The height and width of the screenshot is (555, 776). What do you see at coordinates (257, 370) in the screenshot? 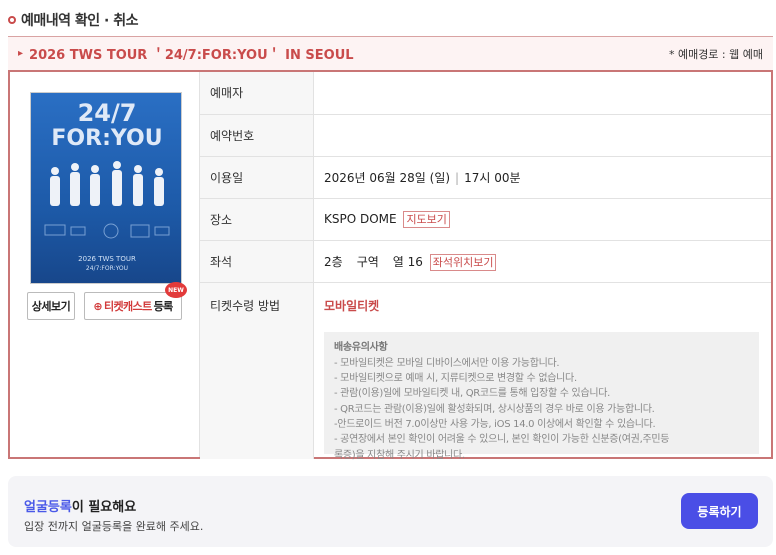
I see `receive-method-label: 티켓수령 방법` at bounding box center [257, 370].